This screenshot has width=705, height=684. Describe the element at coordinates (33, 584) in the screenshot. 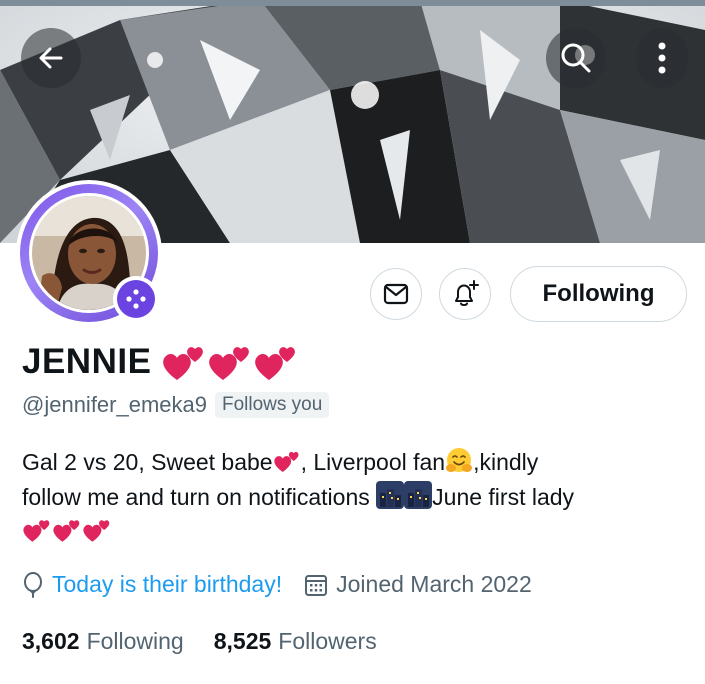

I see `balloon-icon` at that location.